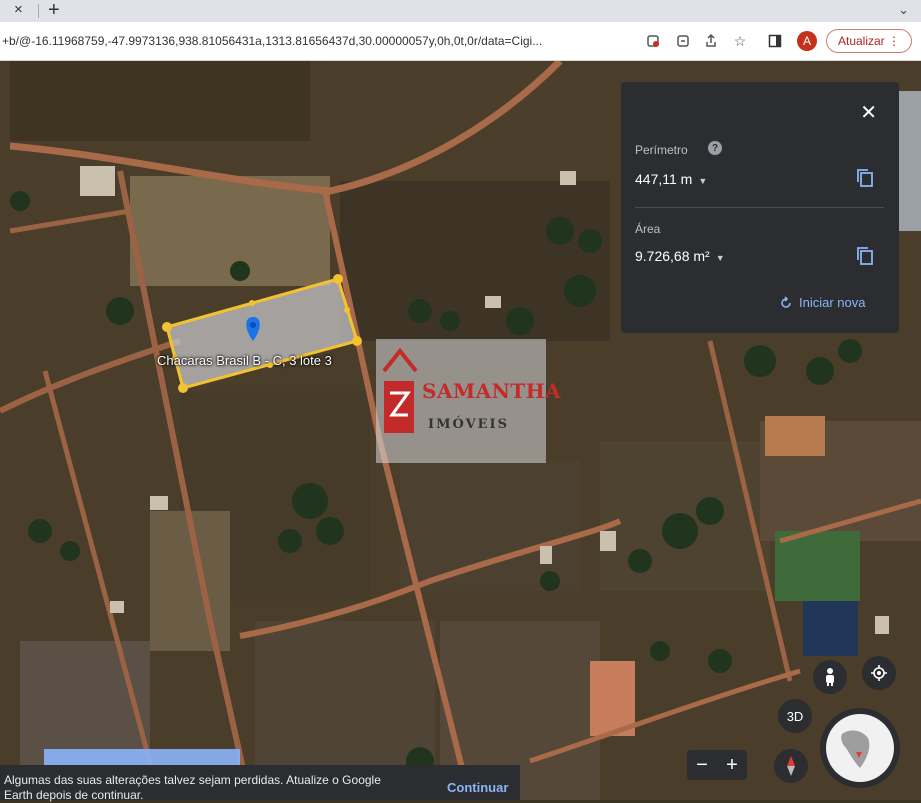 Image resolution: width=921 pixels, height=803 pixels. What do you see at coordinates (683, 41) in the screenshot?
I see `cast-icon` at bounding box center [683, 41].